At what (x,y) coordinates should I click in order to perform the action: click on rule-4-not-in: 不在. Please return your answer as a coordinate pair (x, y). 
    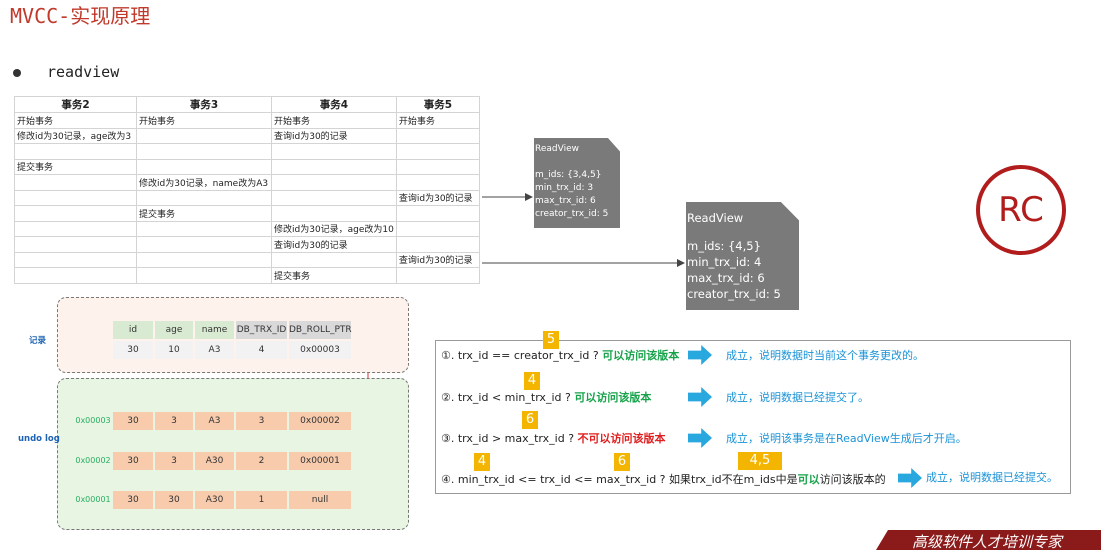
    Looking at the image, I should click on (732, 479).